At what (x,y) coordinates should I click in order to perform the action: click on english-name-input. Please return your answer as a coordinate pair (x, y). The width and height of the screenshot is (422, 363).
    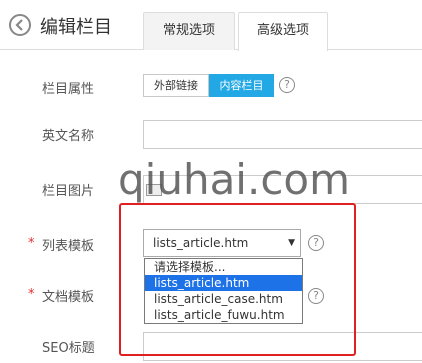
    Looking at the image, I should click on (282, 134).